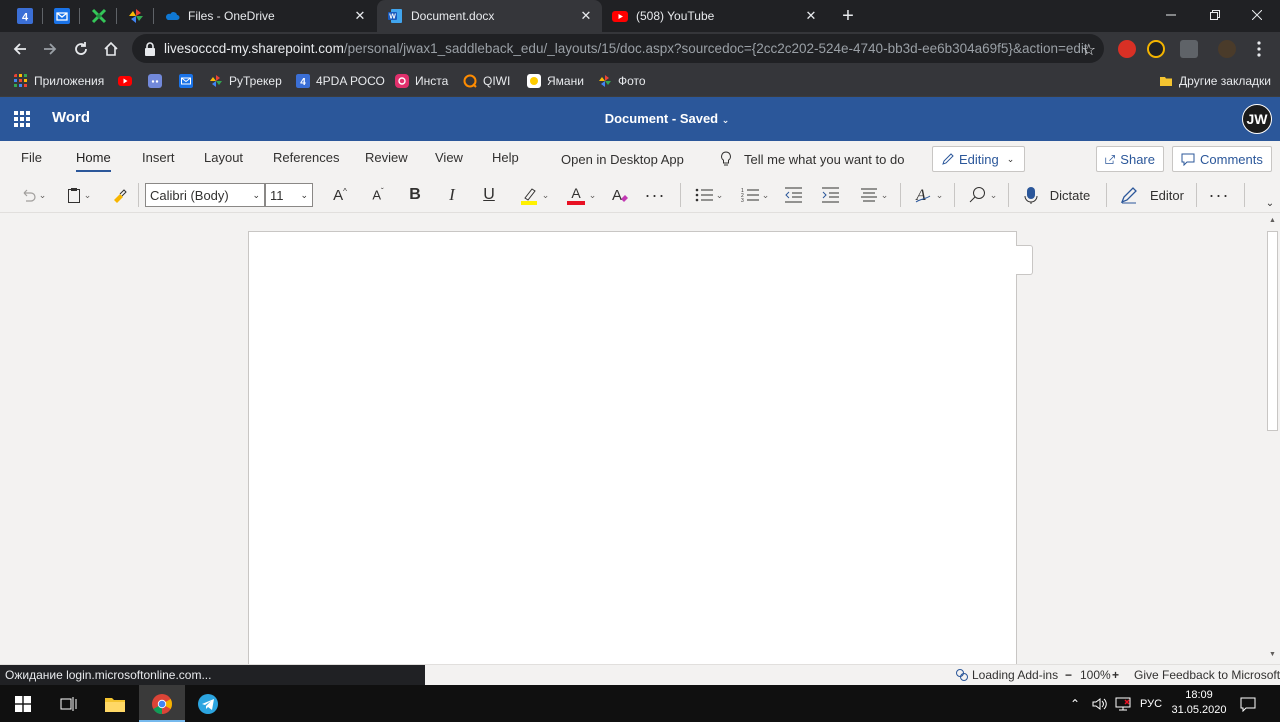  What do you see at coordinates (1215, 15) in the screenshot?
I see `restore-button` at bounding box center [1215, 15].